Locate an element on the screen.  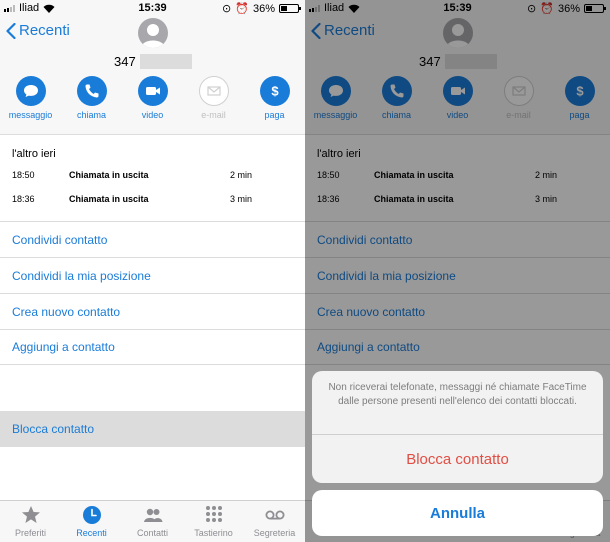
star-icon is located at coordinates (30, 514).